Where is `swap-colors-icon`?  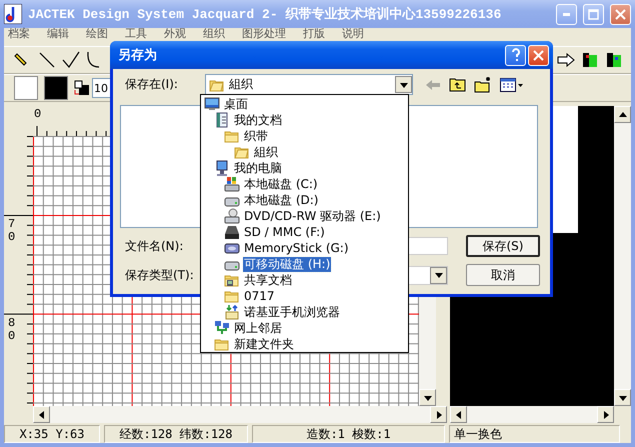
swap-colors-icon is located at coordinates (82, 88).